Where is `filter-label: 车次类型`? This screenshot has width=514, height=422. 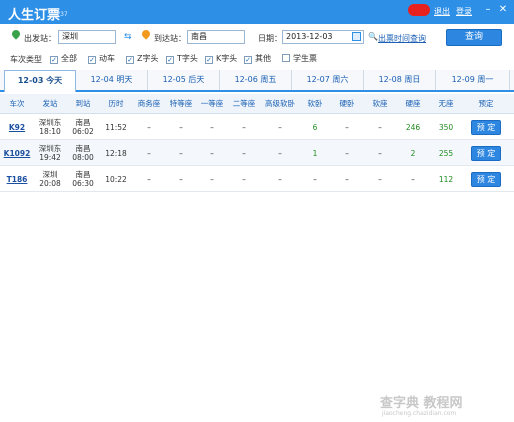
filter-label: 车次类型 is located at coordinates (26, 59).